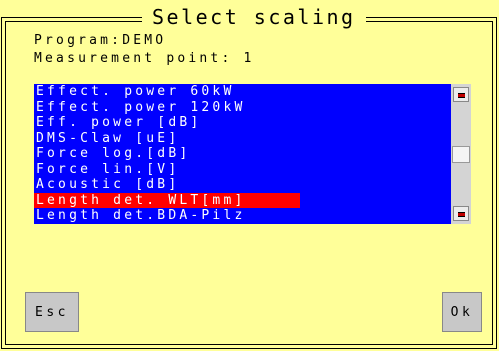 The height and width of the screenshot is (351, 499). I want to click on list-item: Length det.BDA-Pilz, so click(242, 216).